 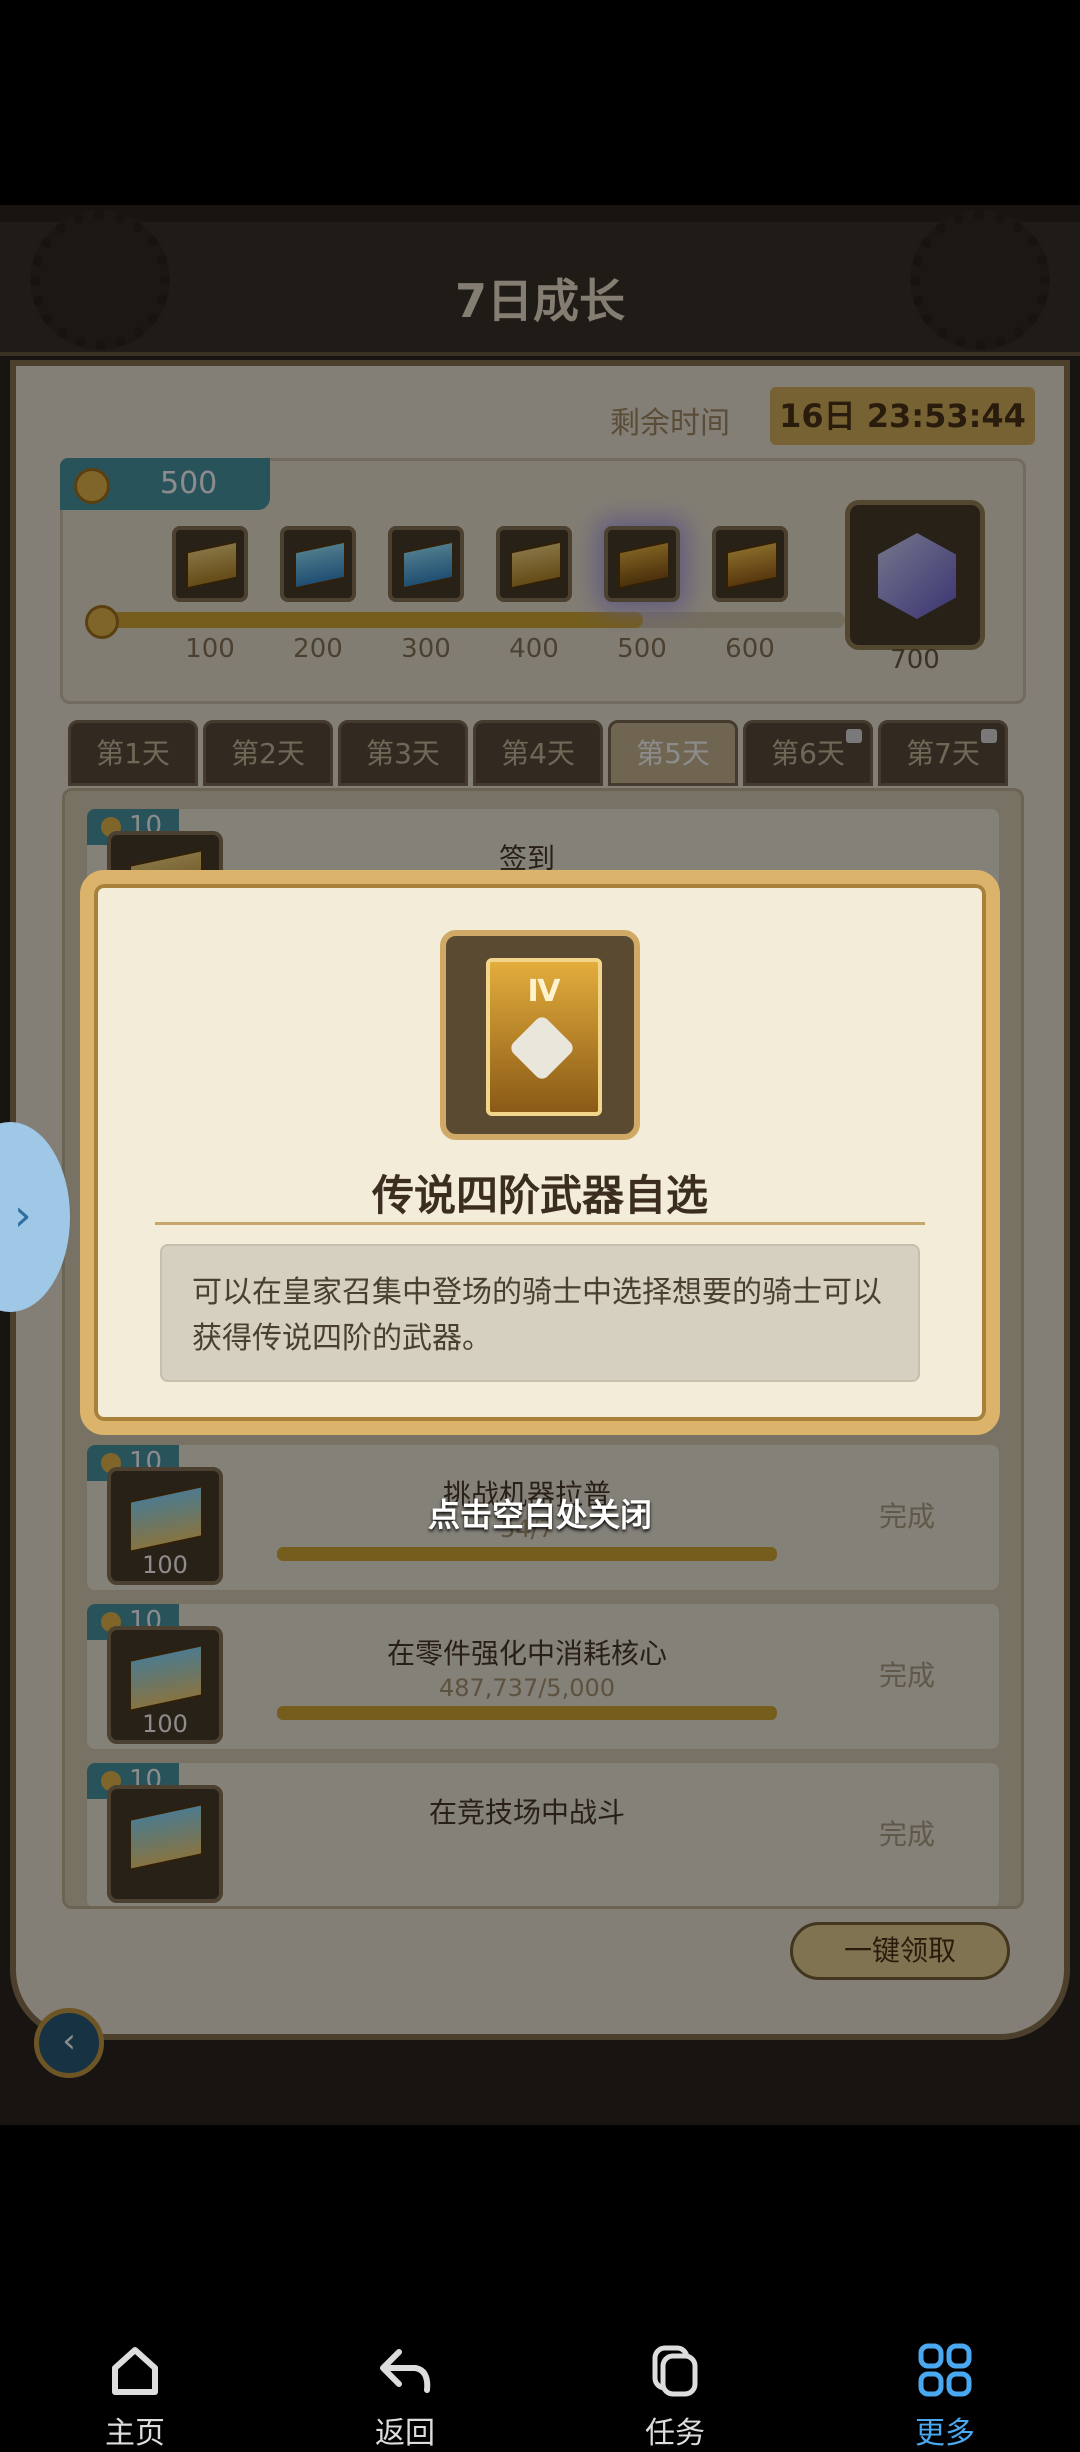 I want to click on nav-tasks-label: 任务, so click(x=675, y=2433).